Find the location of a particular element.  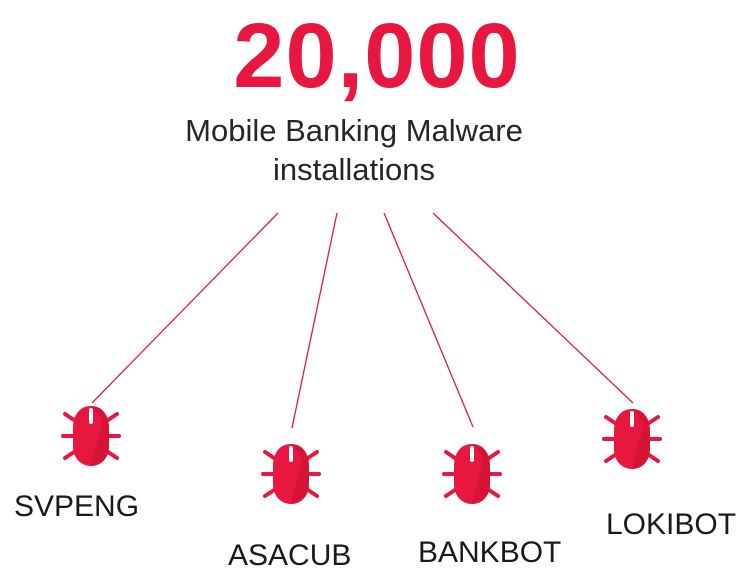

malware-label-svpeng: SVPENG is located at coordinates (77, 506).